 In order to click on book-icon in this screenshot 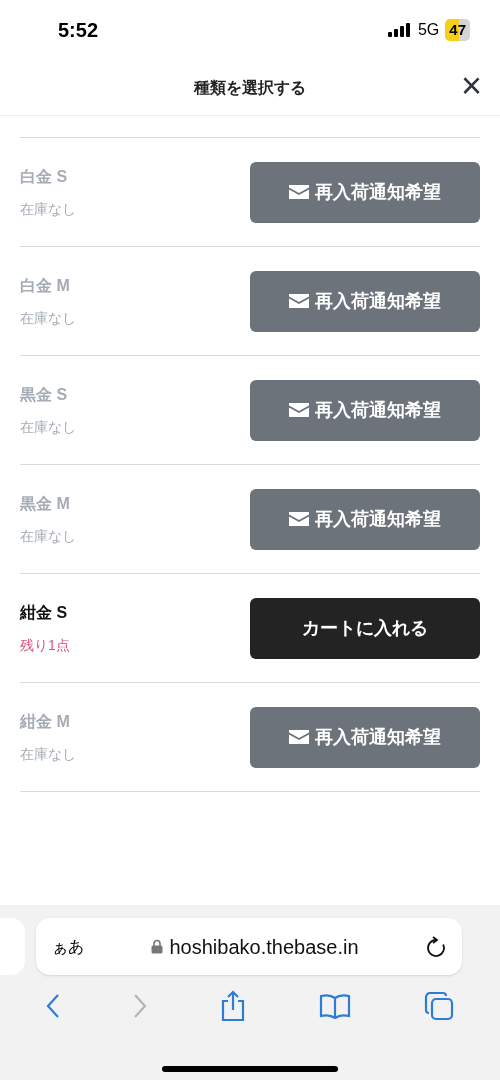, I will do `click(334, 1006)`.